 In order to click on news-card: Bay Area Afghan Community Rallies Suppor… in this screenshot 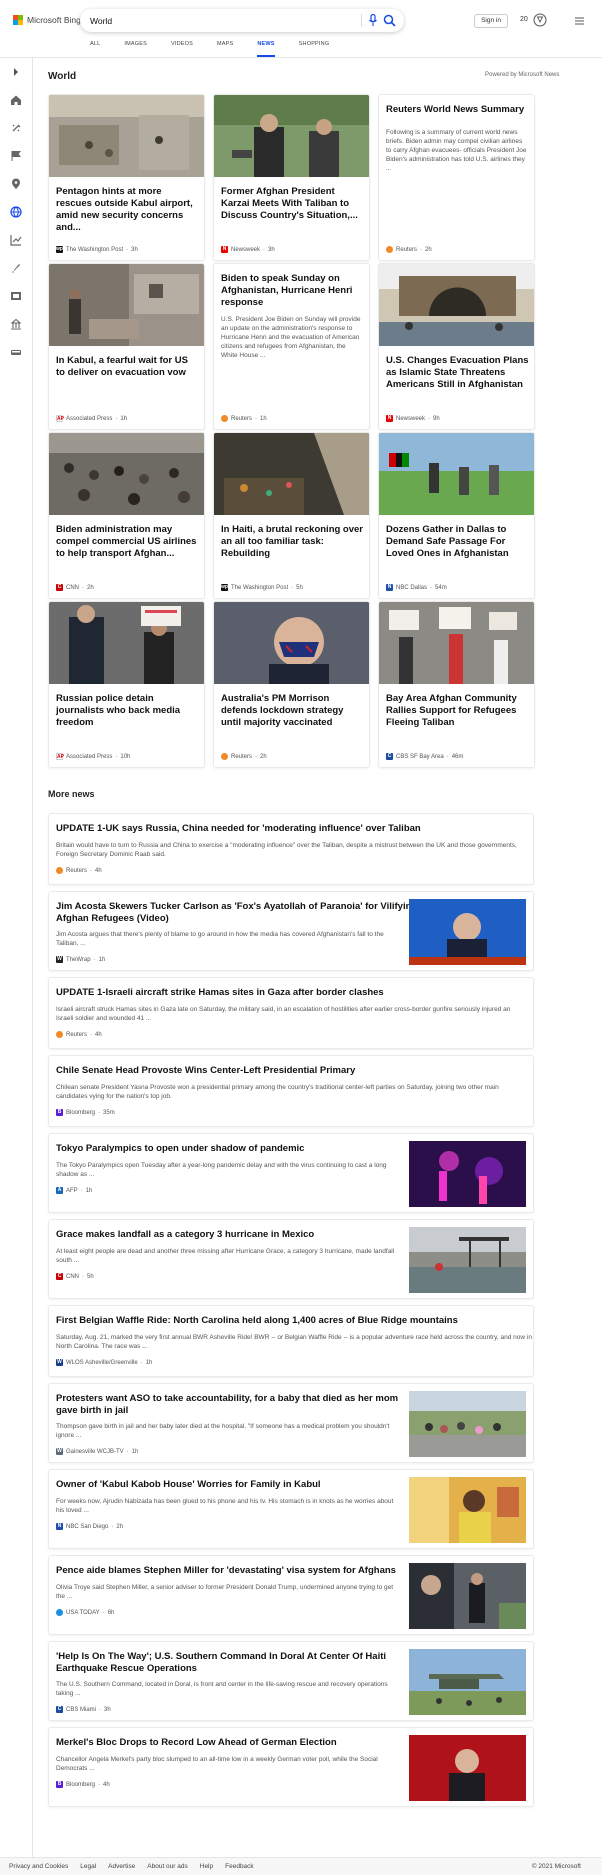, I will do `click(456, 684)`.